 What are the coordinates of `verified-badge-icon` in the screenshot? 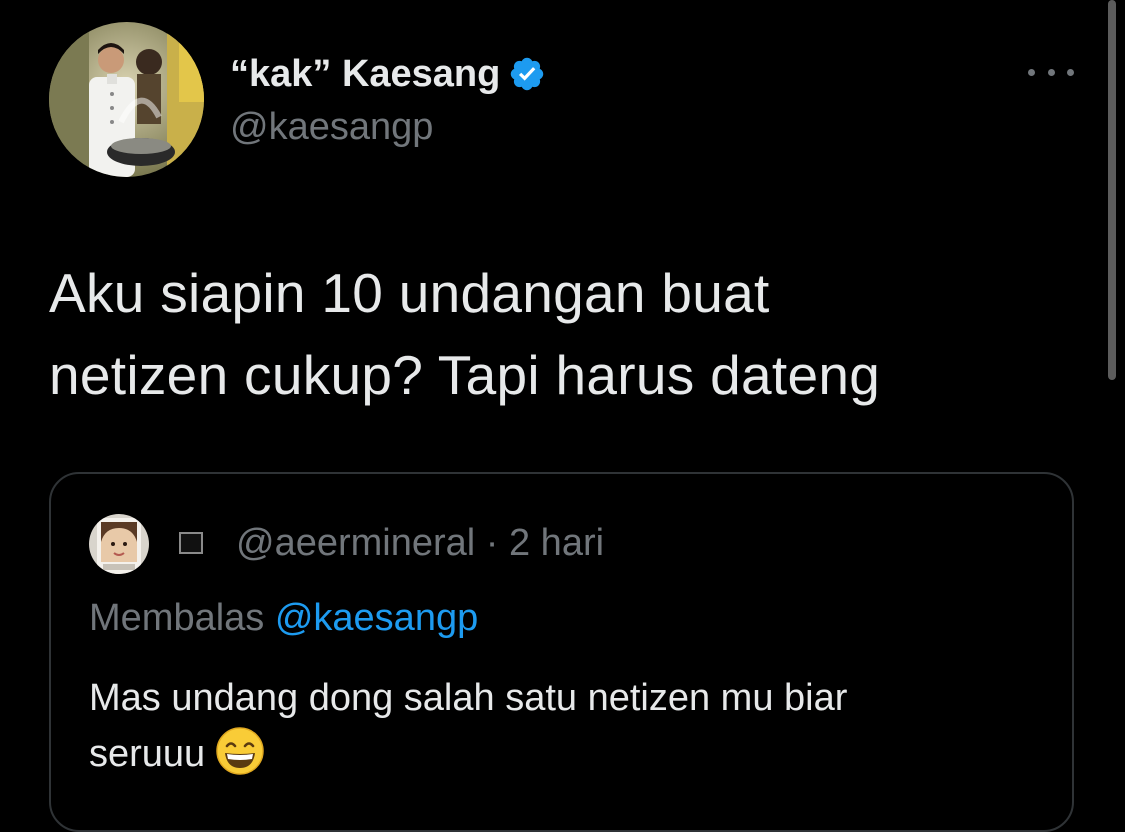 It's located at (527, 74).